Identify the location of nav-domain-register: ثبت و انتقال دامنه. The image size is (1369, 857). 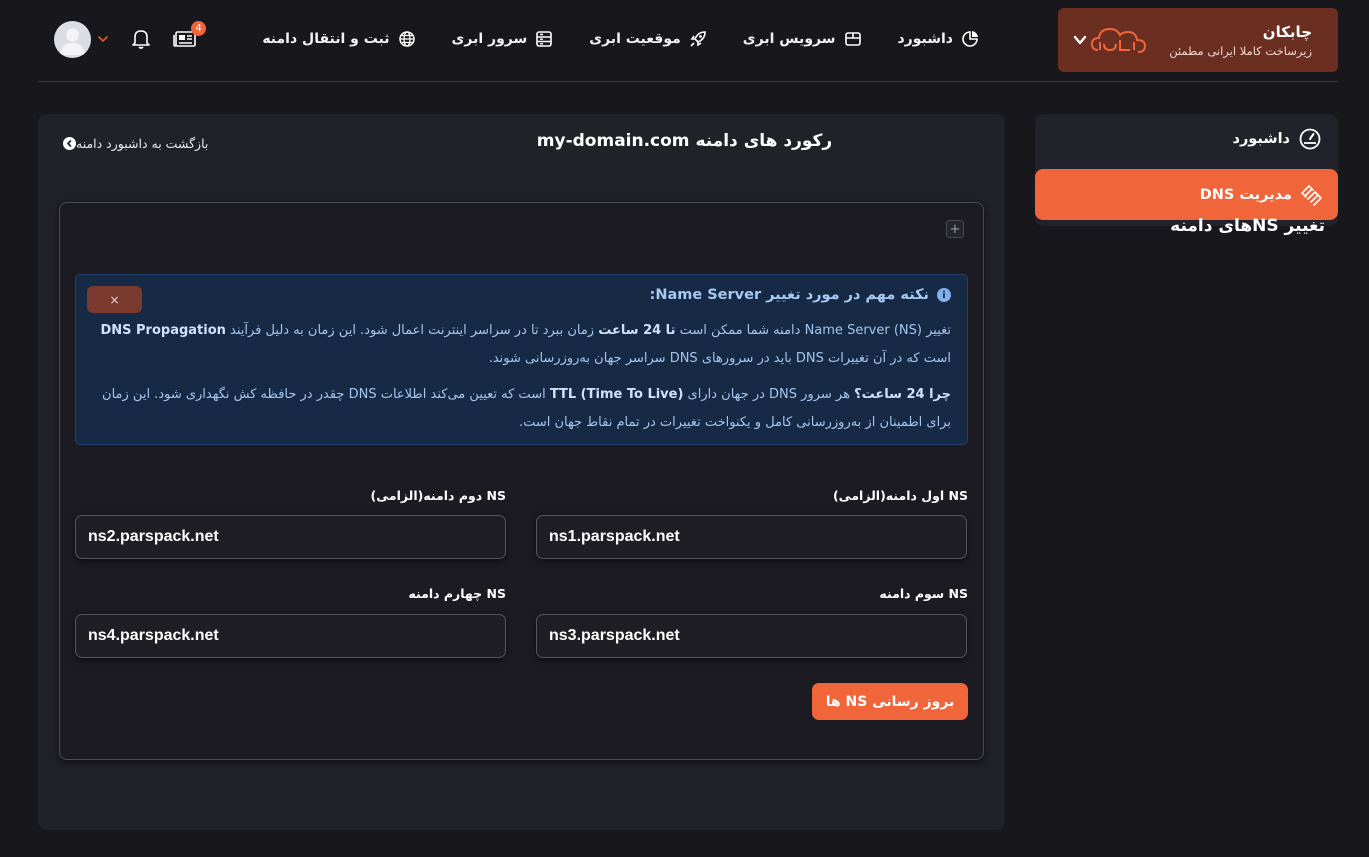
(338, 39).